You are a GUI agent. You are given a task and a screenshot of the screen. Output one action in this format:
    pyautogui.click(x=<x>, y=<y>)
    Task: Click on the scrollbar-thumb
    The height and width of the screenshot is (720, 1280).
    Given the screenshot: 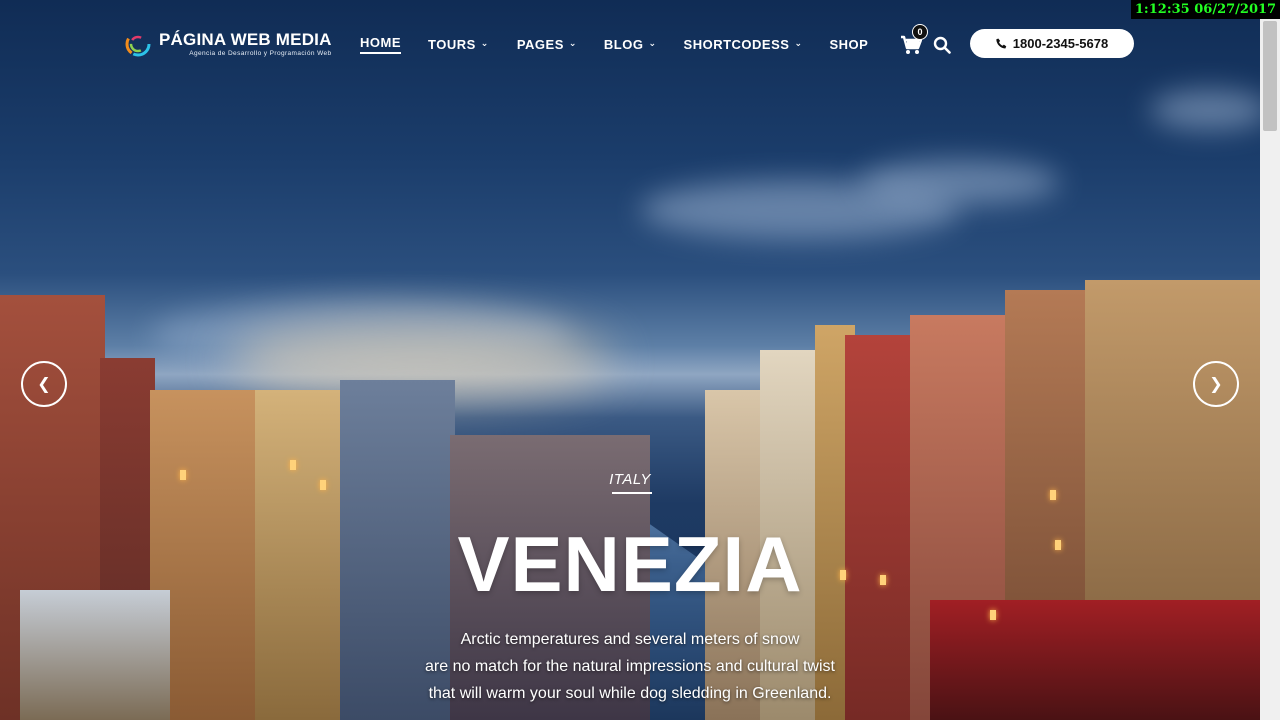 What is the action you would take?
    pyautogui.click(x=1270, y=76)
    